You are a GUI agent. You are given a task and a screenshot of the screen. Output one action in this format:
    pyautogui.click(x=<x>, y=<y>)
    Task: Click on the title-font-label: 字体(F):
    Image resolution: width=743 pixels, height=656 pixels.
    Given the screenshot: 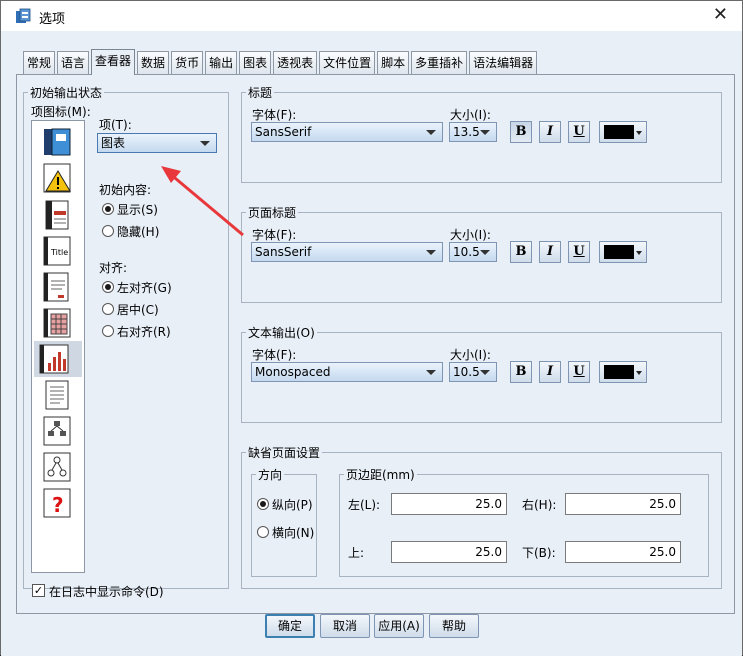 What is the action you would take?
    pyautogui.click(x=274, y=115)
    